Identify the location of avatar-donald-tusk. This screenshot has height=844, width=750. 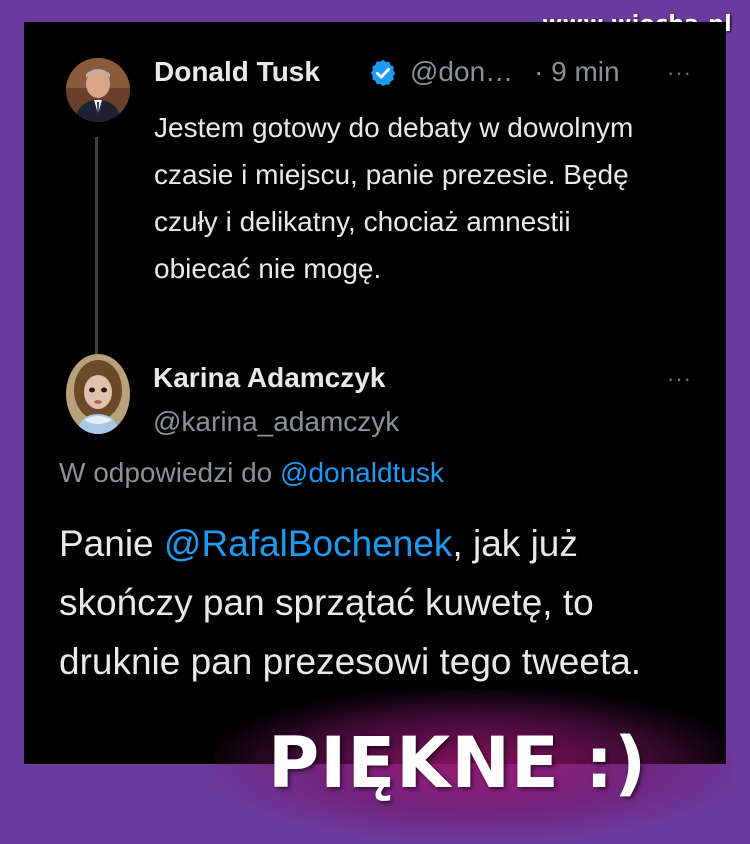
(98, 90).